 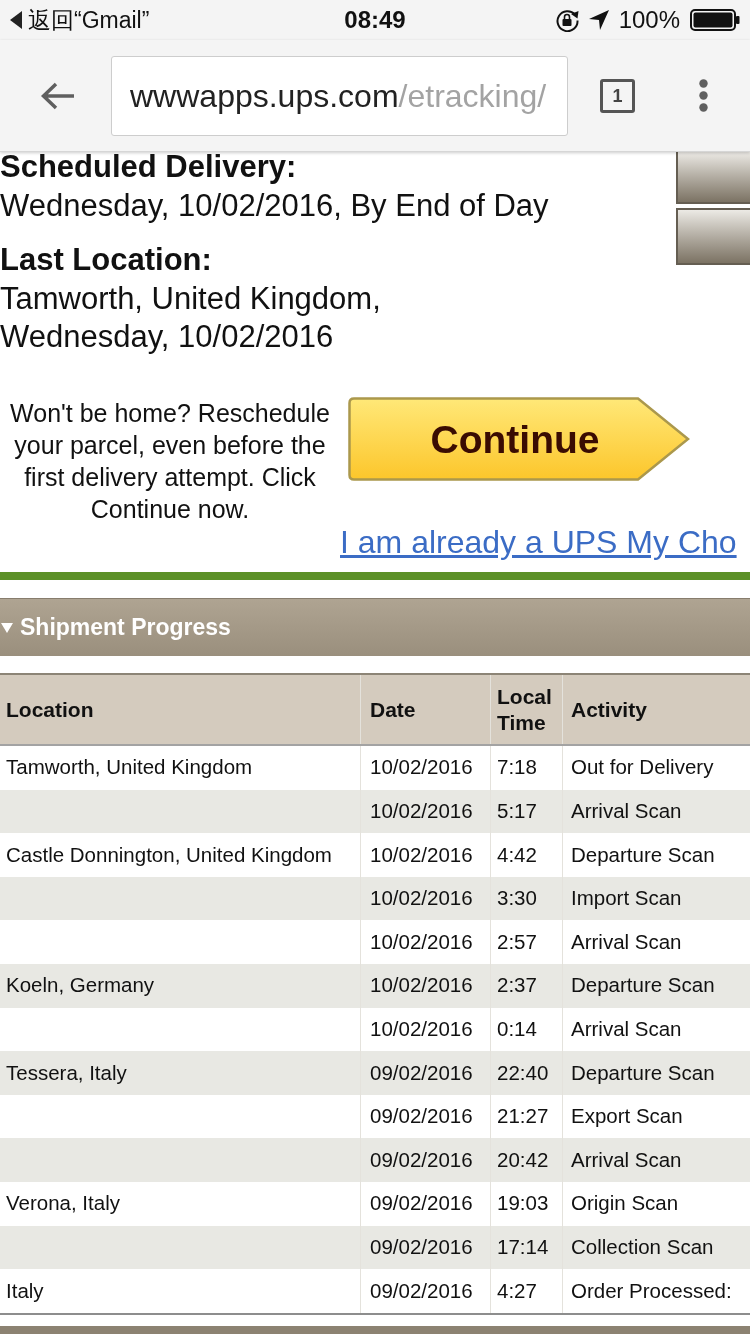 I want to click on table-cell-text: 2:37, so click(x=517, y=985).